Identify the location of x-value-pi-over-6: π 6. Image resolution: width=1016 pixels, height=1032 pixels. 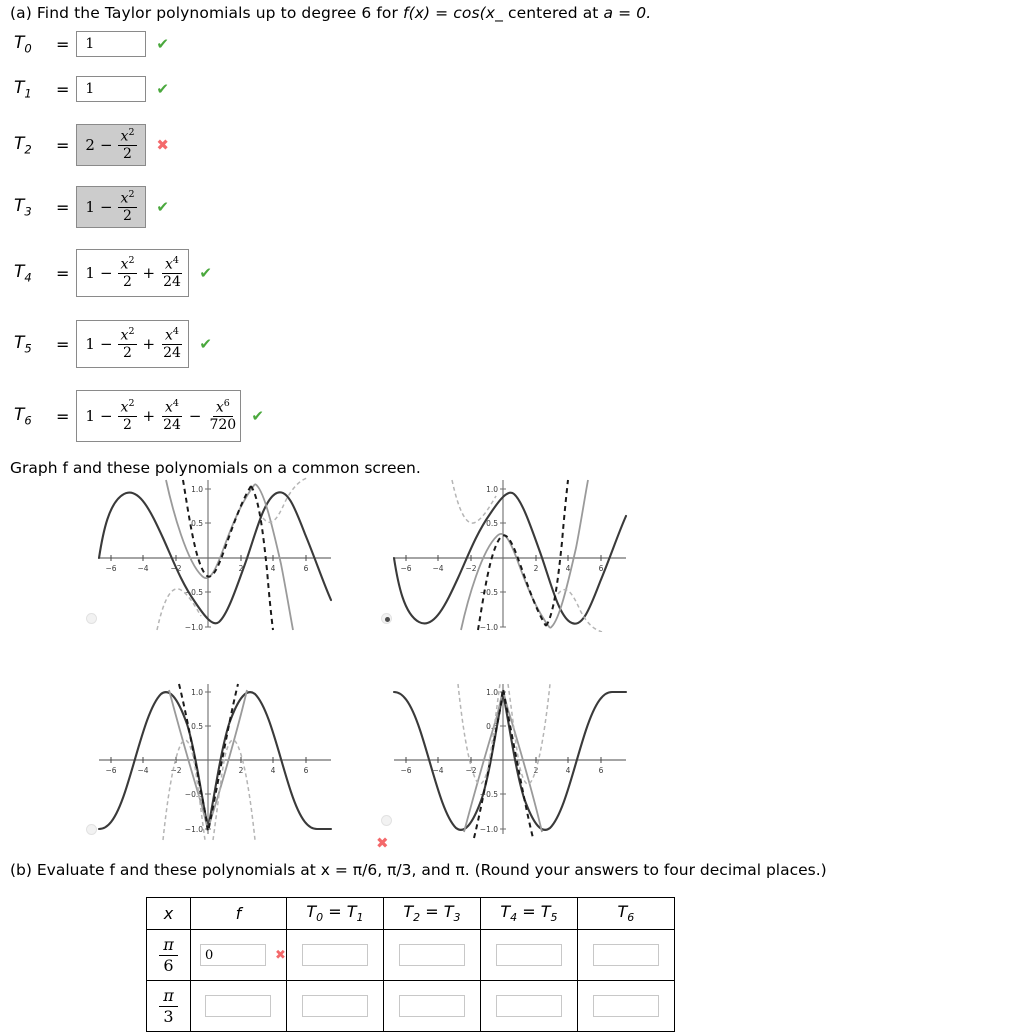
(168, 955).